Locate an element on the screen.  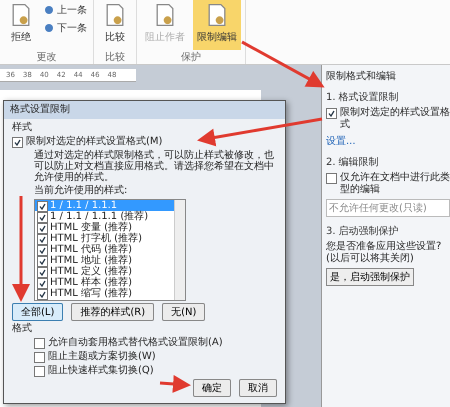
list-item: HTML 打字机 (推荐) is located at coordinates (104, 238).